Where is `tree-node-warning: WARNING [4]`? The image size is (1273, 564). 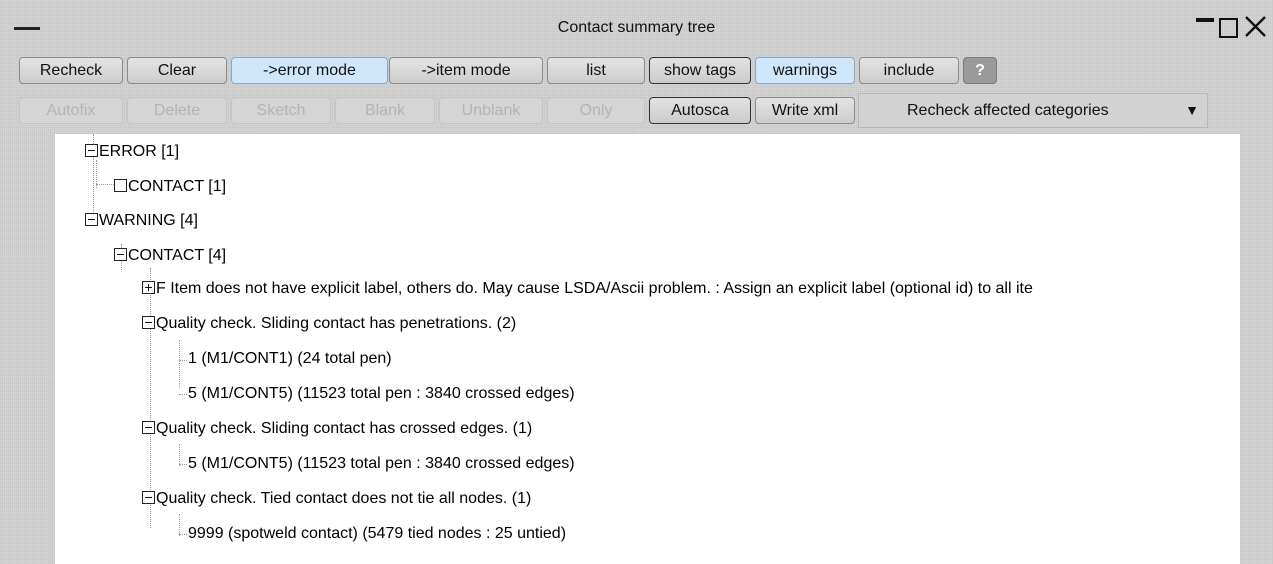 tree-node-warning: WARNING [4] is located at coordinates (141, 221).